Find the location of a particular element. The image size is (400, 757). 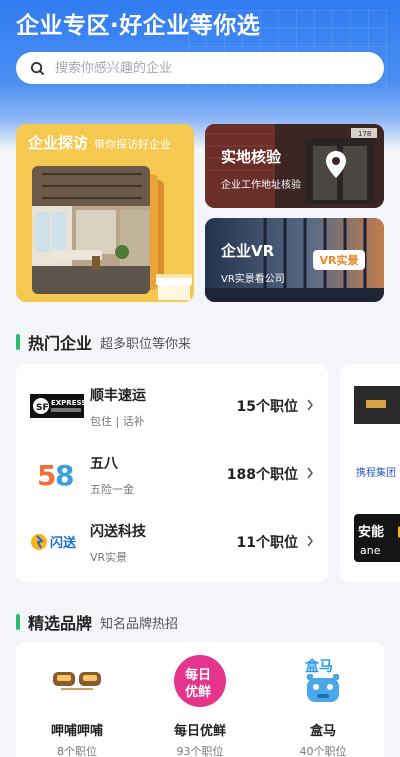

enterprise-visit-card: 企业探访 带你探访好企业 is located at coordinates (105, 213).